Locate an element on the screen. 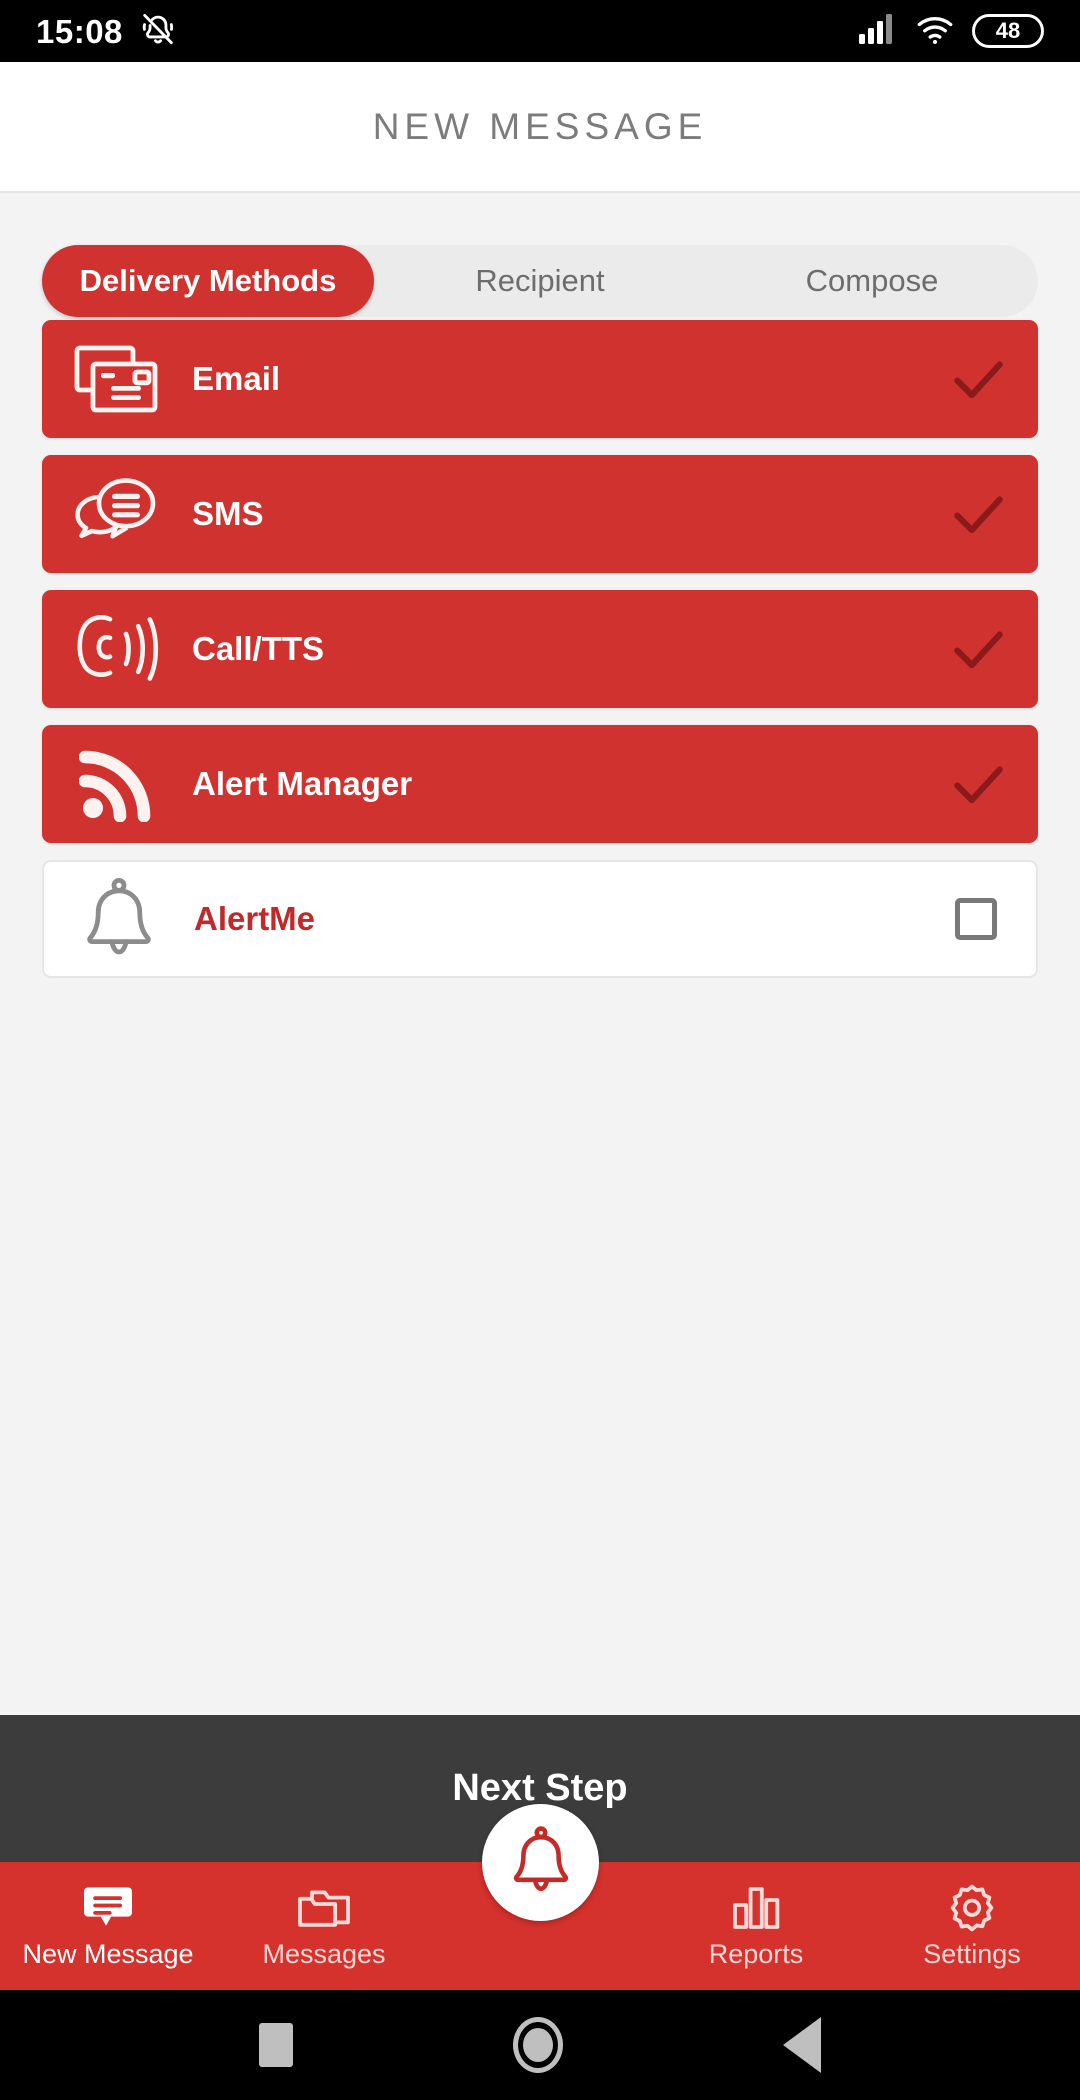  nav-item-reports: Reports is located at coordinates (756, 1926).